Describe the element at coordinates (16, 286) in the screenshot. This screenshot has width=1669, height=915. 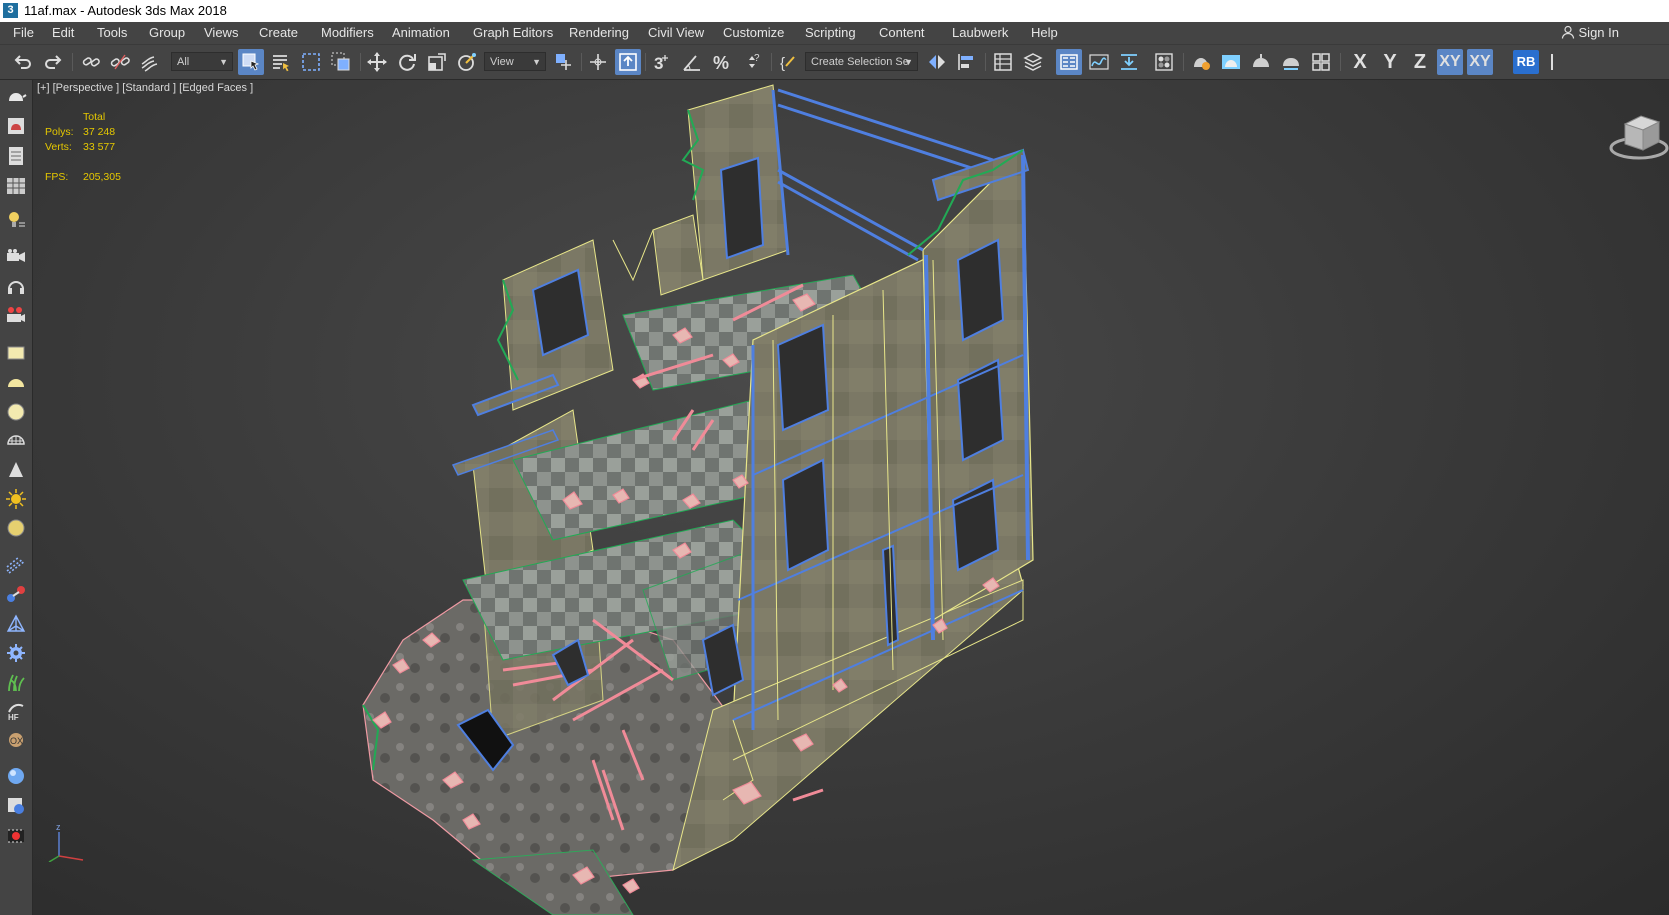
I see `headphones-icon` at that location.